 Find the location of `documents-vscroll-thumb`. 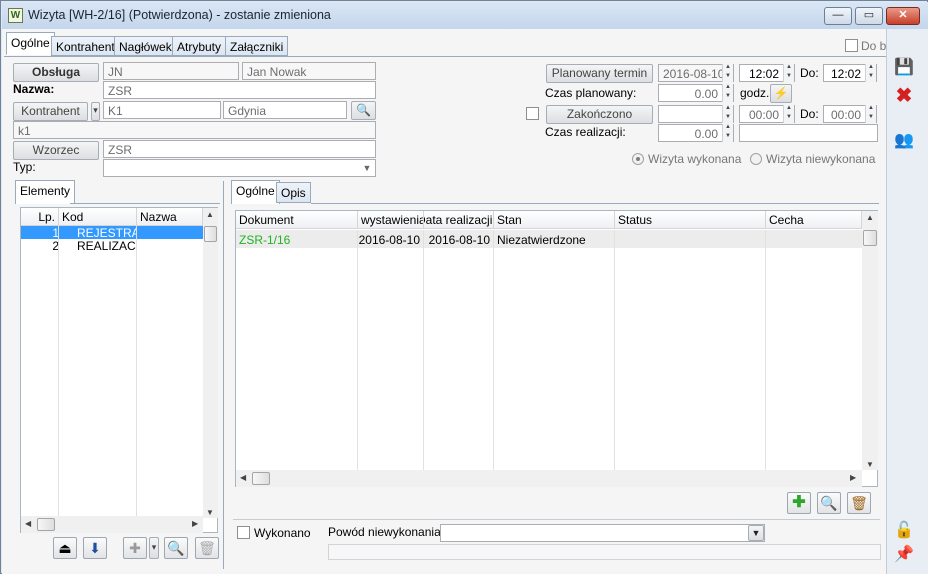

documents-vscroll-thumb is located at coordinates (870, 238).